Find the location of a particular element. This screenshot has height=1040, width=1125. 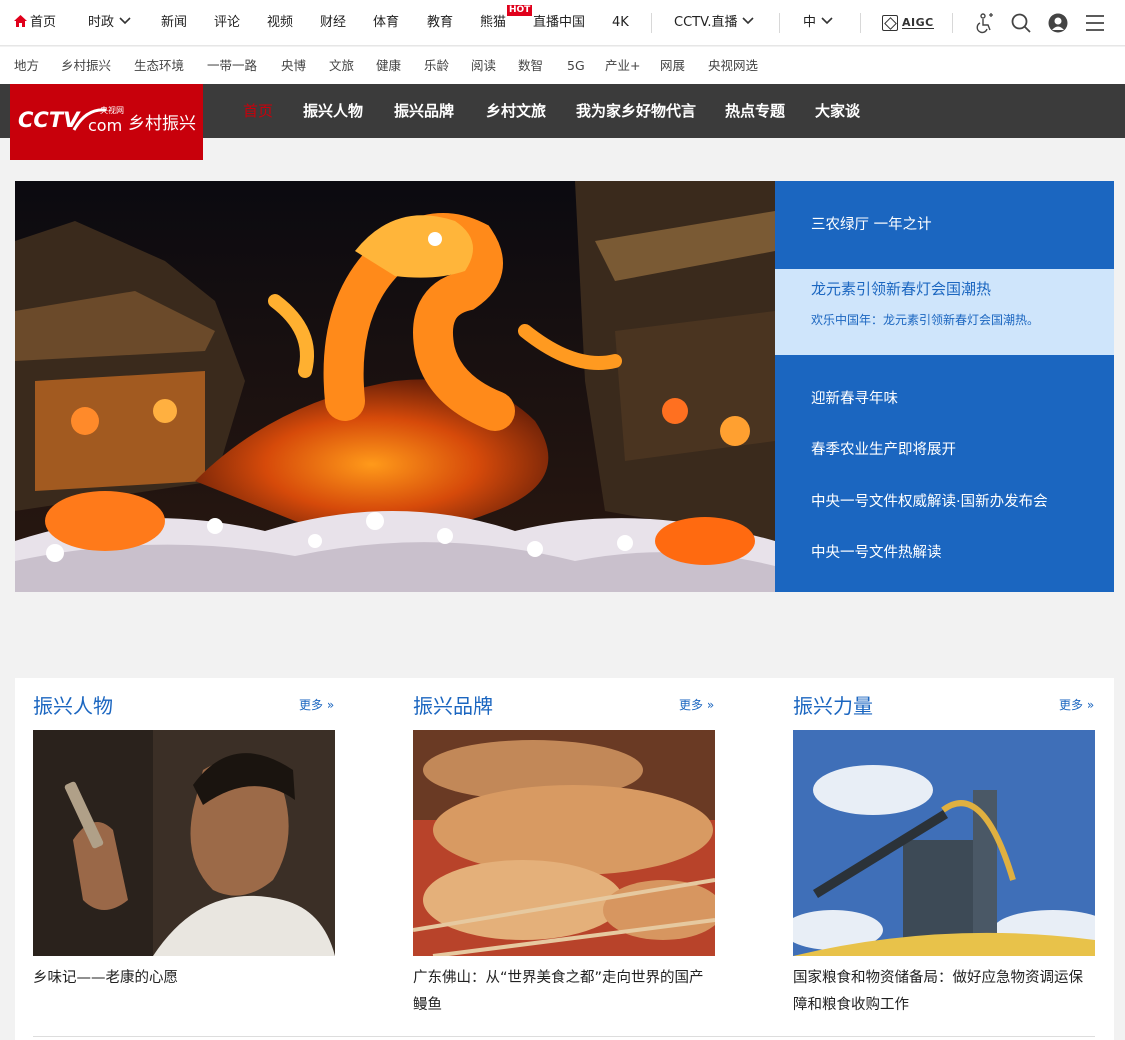

subnav-item: 乐龄 is located at coordinates (436, 65).